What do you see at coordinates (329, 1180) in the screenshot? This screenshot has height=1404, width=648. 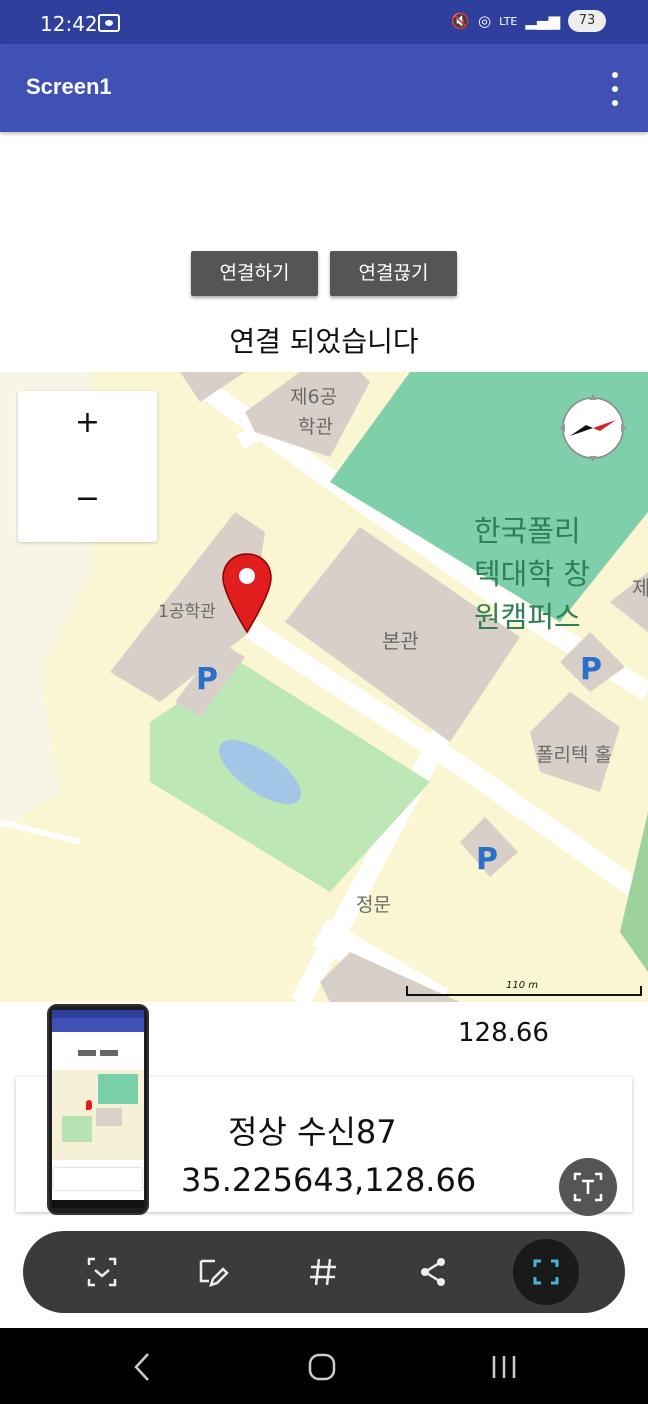 I see `coordinates-text: 35.225643,128.66` at bounding box center [329, 1180].